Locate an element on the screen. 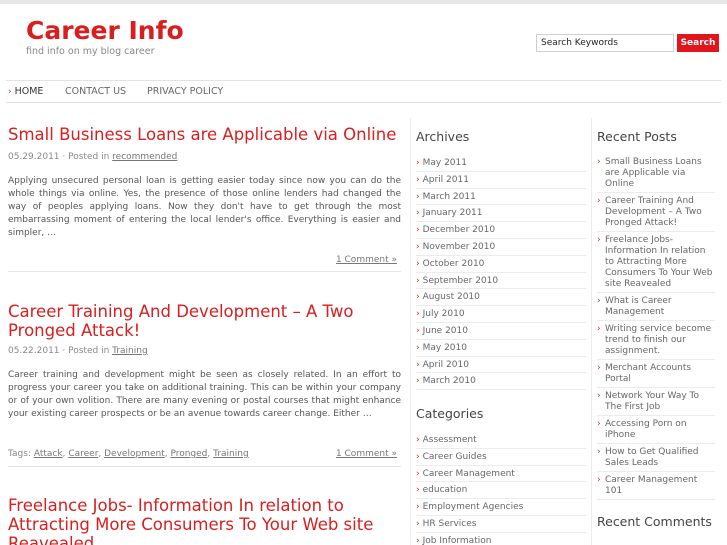 This screenshot has width=727, height=545. archive-label: October 2010 is located at coordinates (453, 263).